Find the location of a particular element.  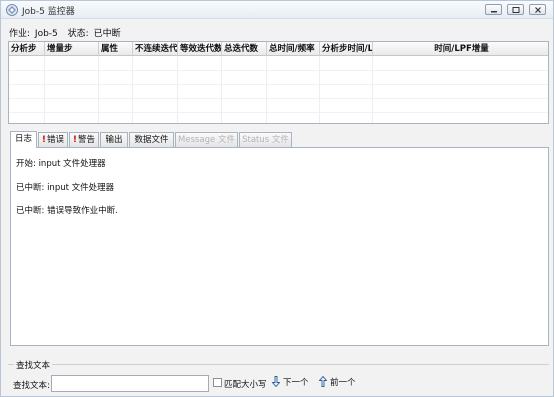

tab-message-file: Message 文件 is located at coordinates (206, 139).